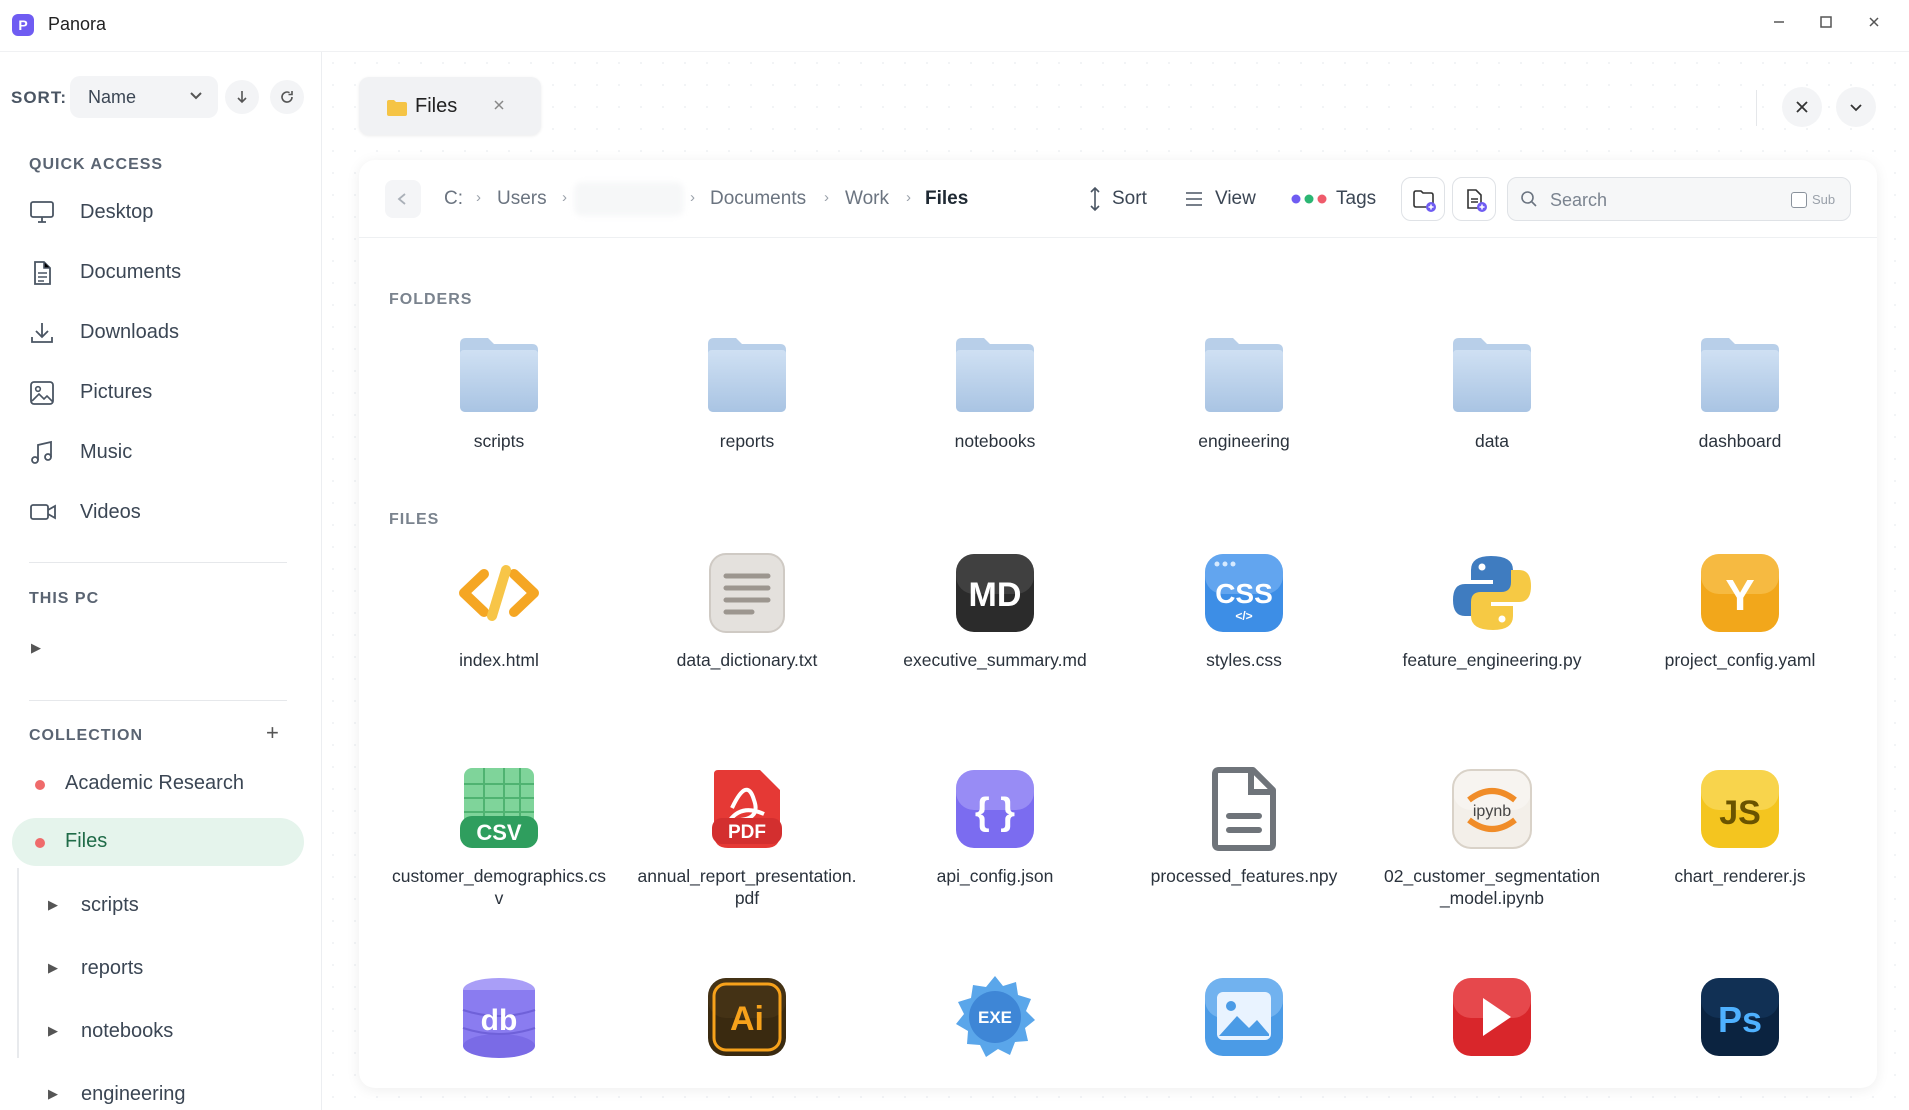 This screenshot has height=1110, width=1909. Describe the element at coordinates (1492, 593) in the screenshot. I see `python-file-icon` at that location.